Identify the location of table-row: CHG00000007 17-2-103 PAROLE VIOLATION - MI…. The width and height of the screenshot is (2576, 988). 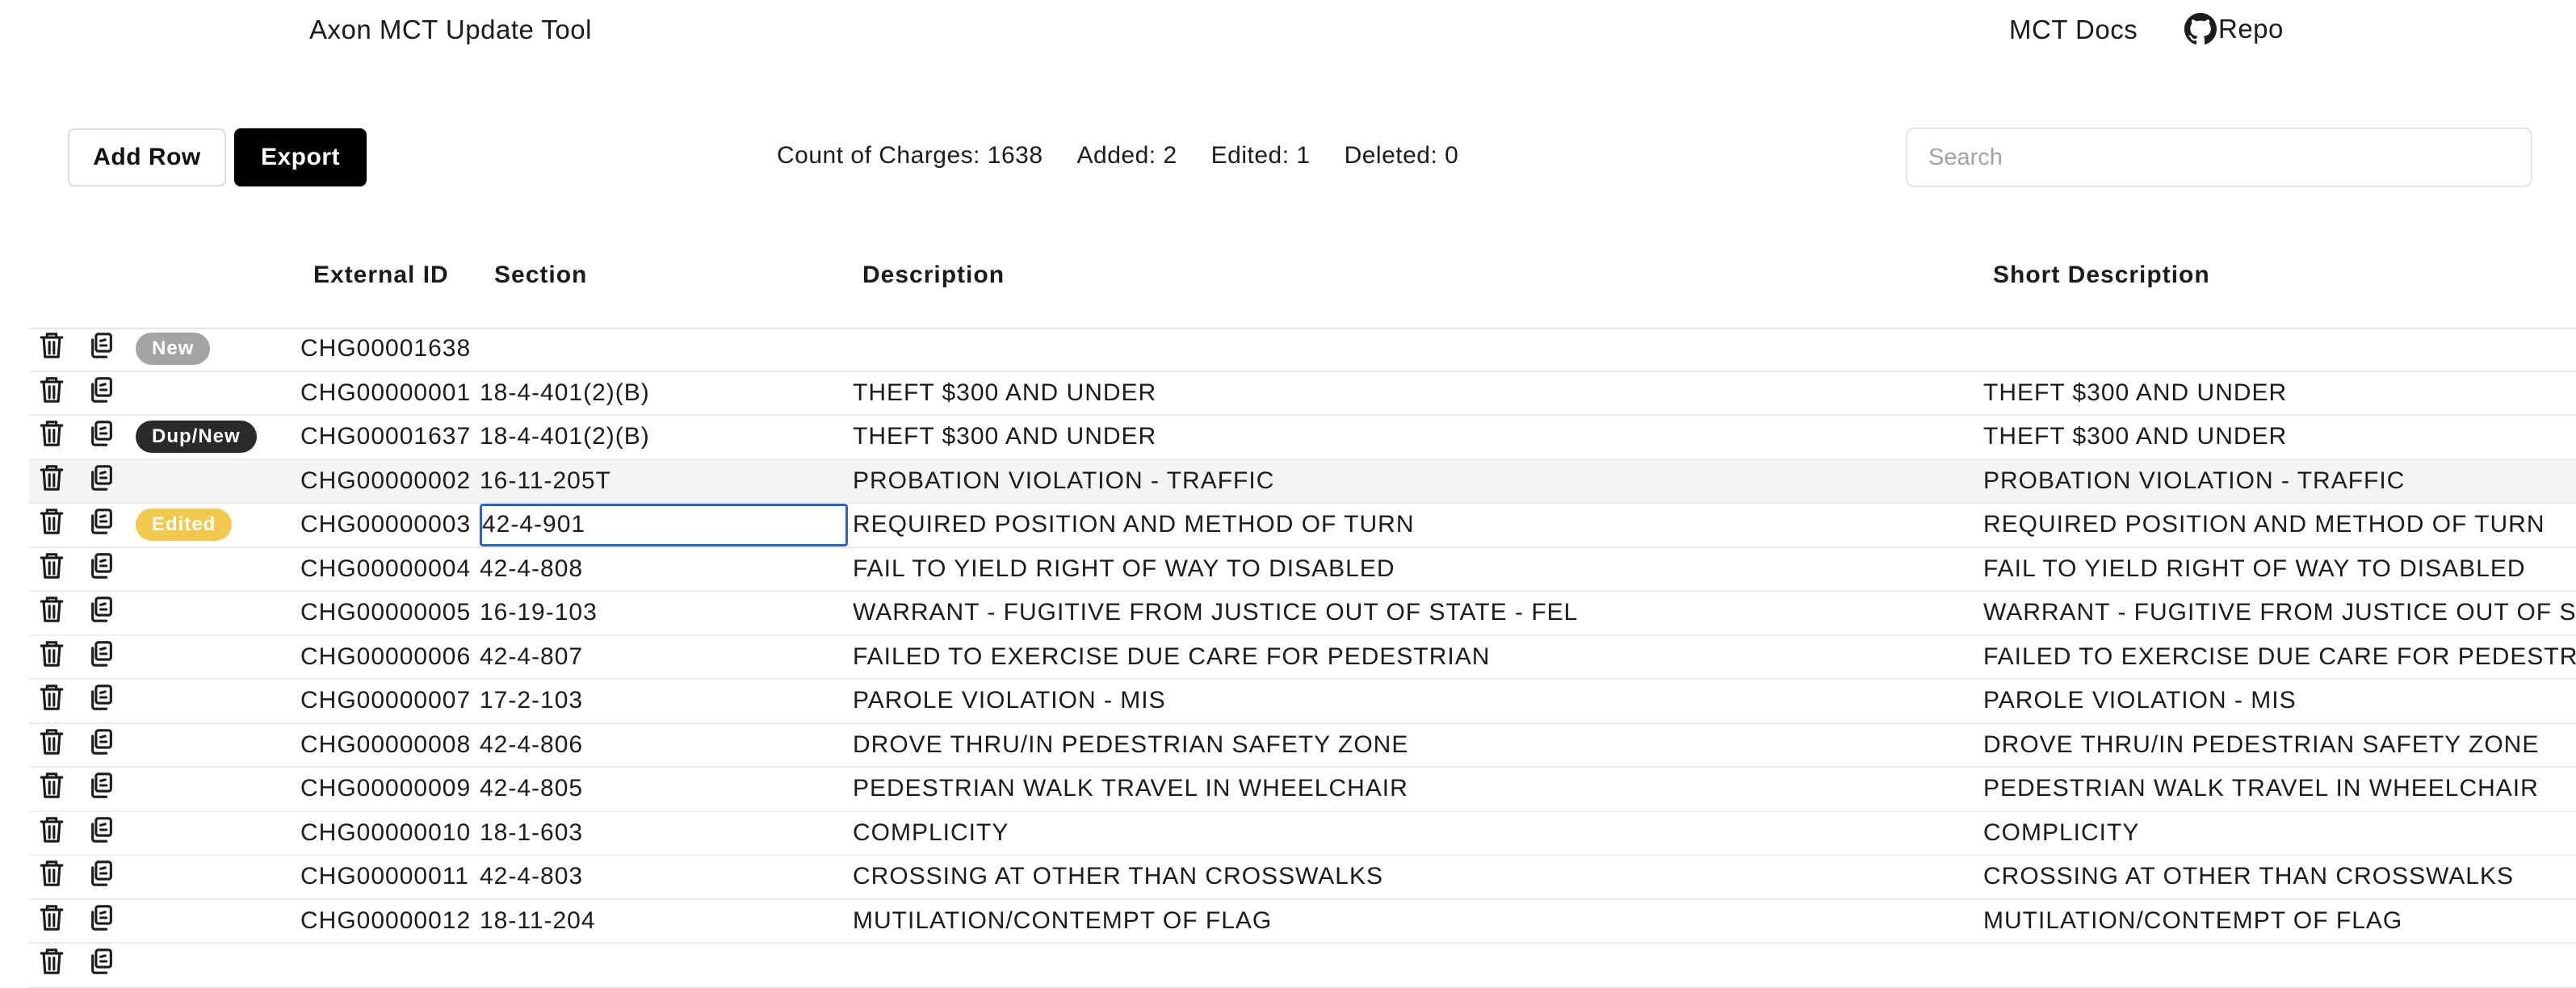
(1302, 702).